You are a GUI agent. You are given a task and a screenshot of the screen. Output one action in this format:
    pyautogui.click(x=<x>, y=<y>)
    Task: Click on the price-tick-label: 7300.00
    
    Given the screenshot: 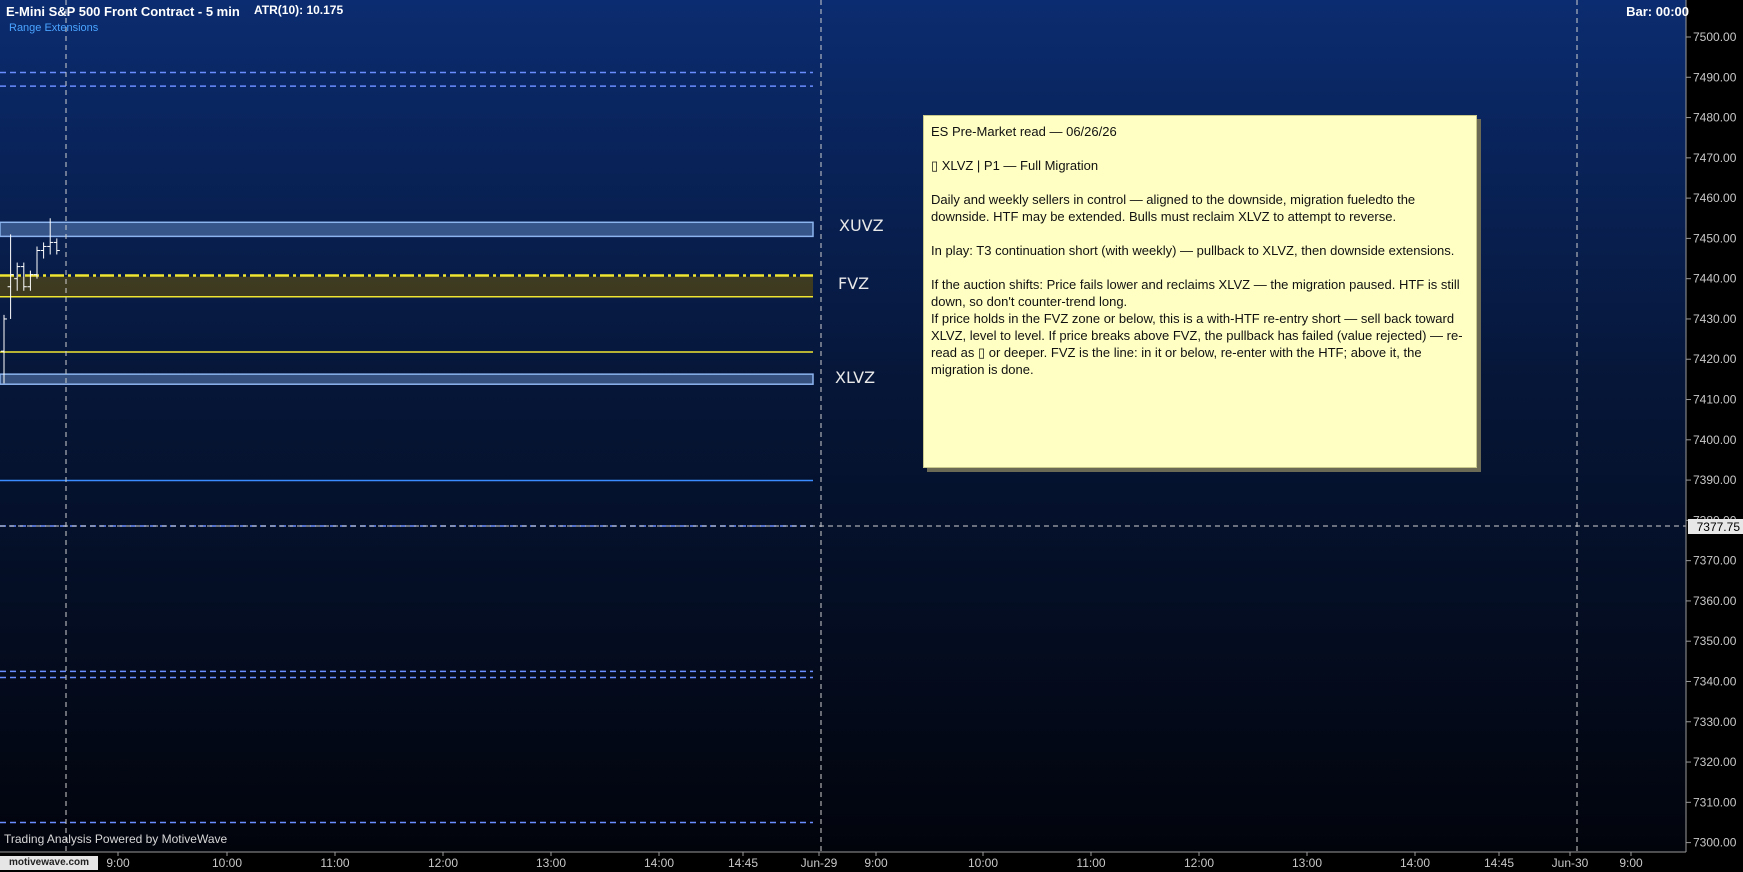 What is the action you would take?
    pyautogui.click(x=1715, y=843)
    